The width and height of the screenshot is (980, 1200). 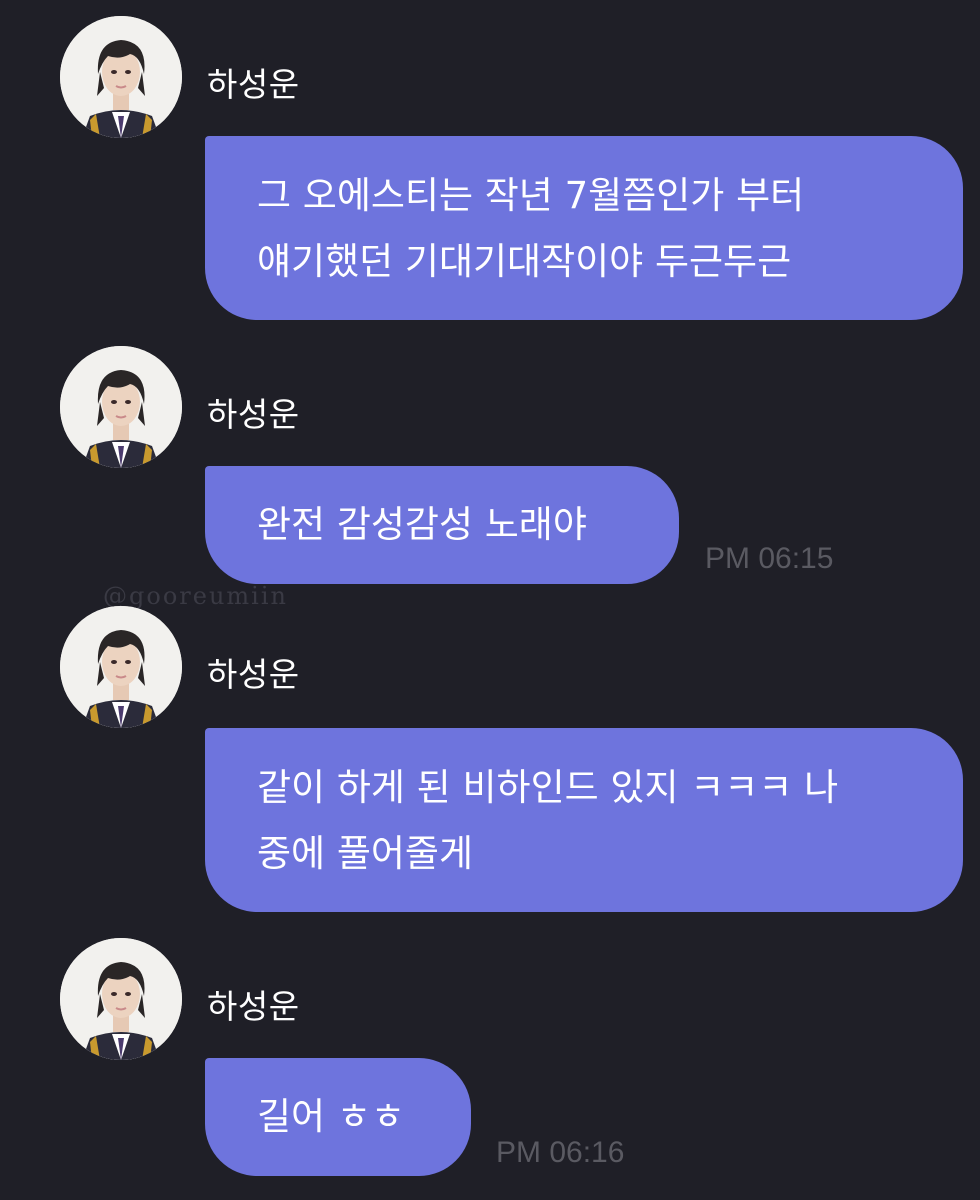 What do you see at coordinates (584, 228) in the screenshot?
I see `message-bubble: 그 오에스티는 작년 7월쯤인가 부터 얘기했던 기대기대작이야 두근두근` at bounding box center [584, 228].